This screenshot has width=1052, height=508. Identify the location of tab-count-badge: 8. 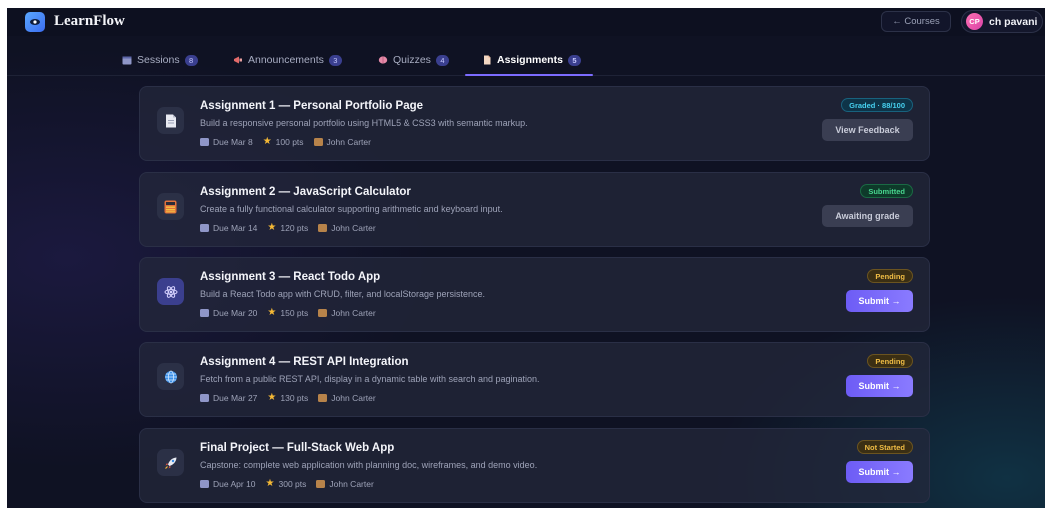
(191, 60).